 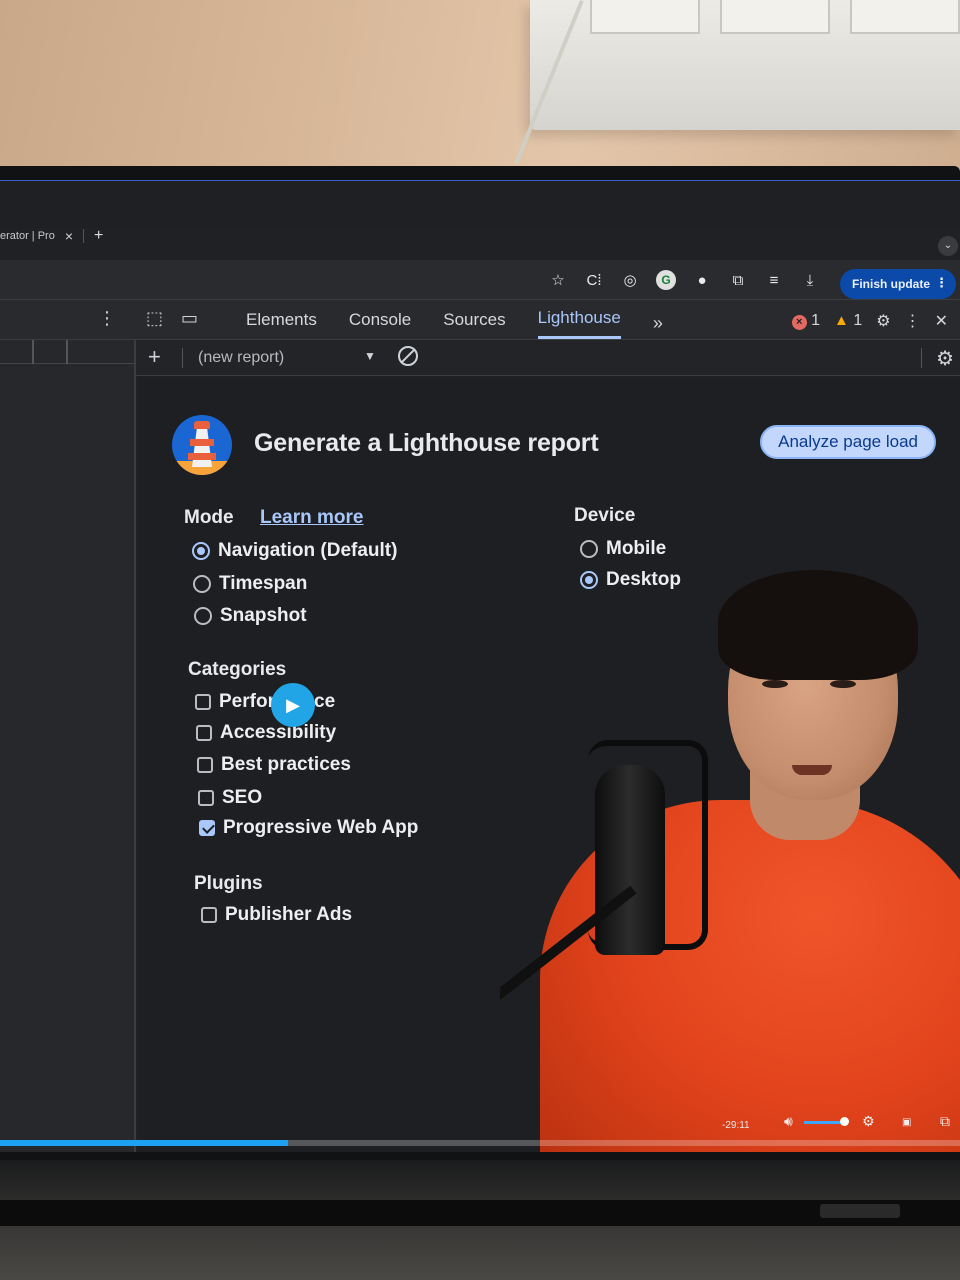 What do you see at coordinates (311, 518) in the screenshot?
I see `learn-more-link: Learn more` at bounding box center [311, 518].